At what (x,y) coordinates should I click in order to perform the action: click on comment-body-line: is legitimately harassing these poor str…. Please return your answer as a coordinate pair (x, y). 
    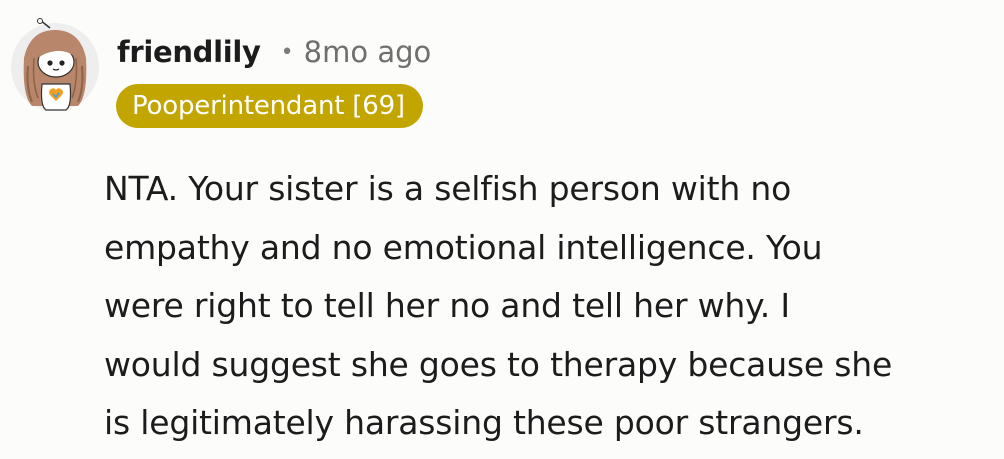
    Looking at the image, I should click on (484, 422).